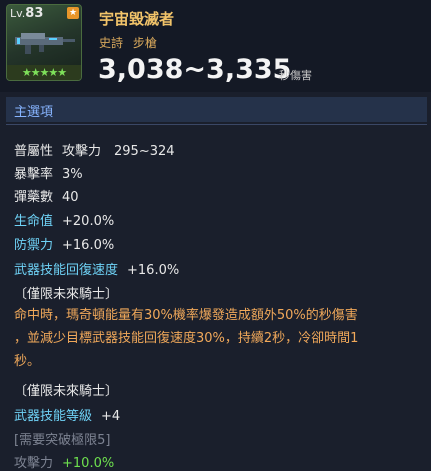  I want to click on stat-row-crit: 暴擊率 3%, so click(48, 172).